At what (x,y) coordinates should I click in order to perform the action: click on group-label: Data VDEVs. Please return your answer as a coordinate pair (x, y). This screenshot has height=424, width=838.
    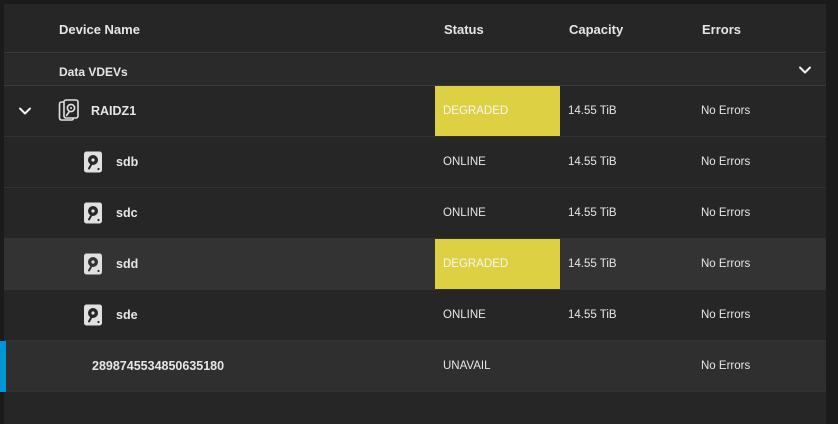
    Looking at the image, I should click on (93, 72).